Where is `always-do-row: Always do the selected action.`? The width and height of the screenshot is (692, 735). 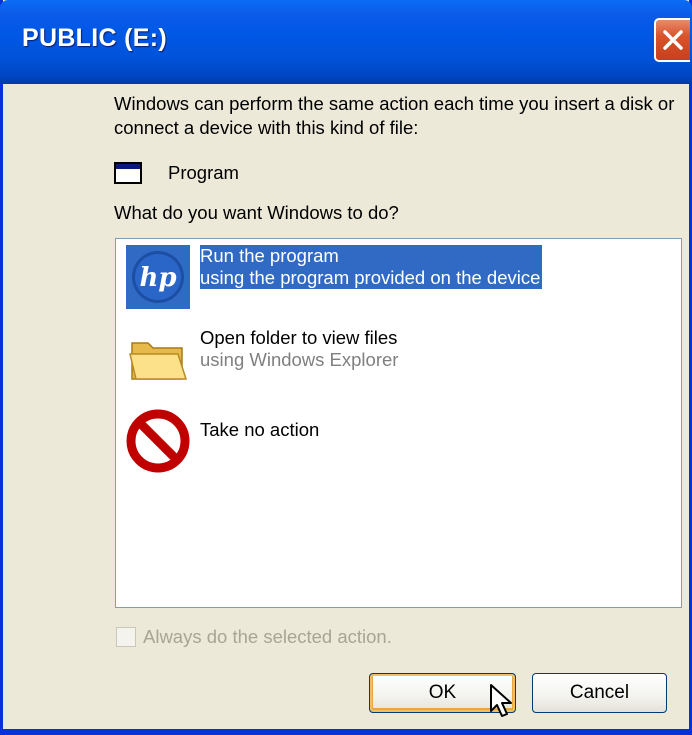
always-do-row: Always do the selected action. is located at coordinates (254, 637).